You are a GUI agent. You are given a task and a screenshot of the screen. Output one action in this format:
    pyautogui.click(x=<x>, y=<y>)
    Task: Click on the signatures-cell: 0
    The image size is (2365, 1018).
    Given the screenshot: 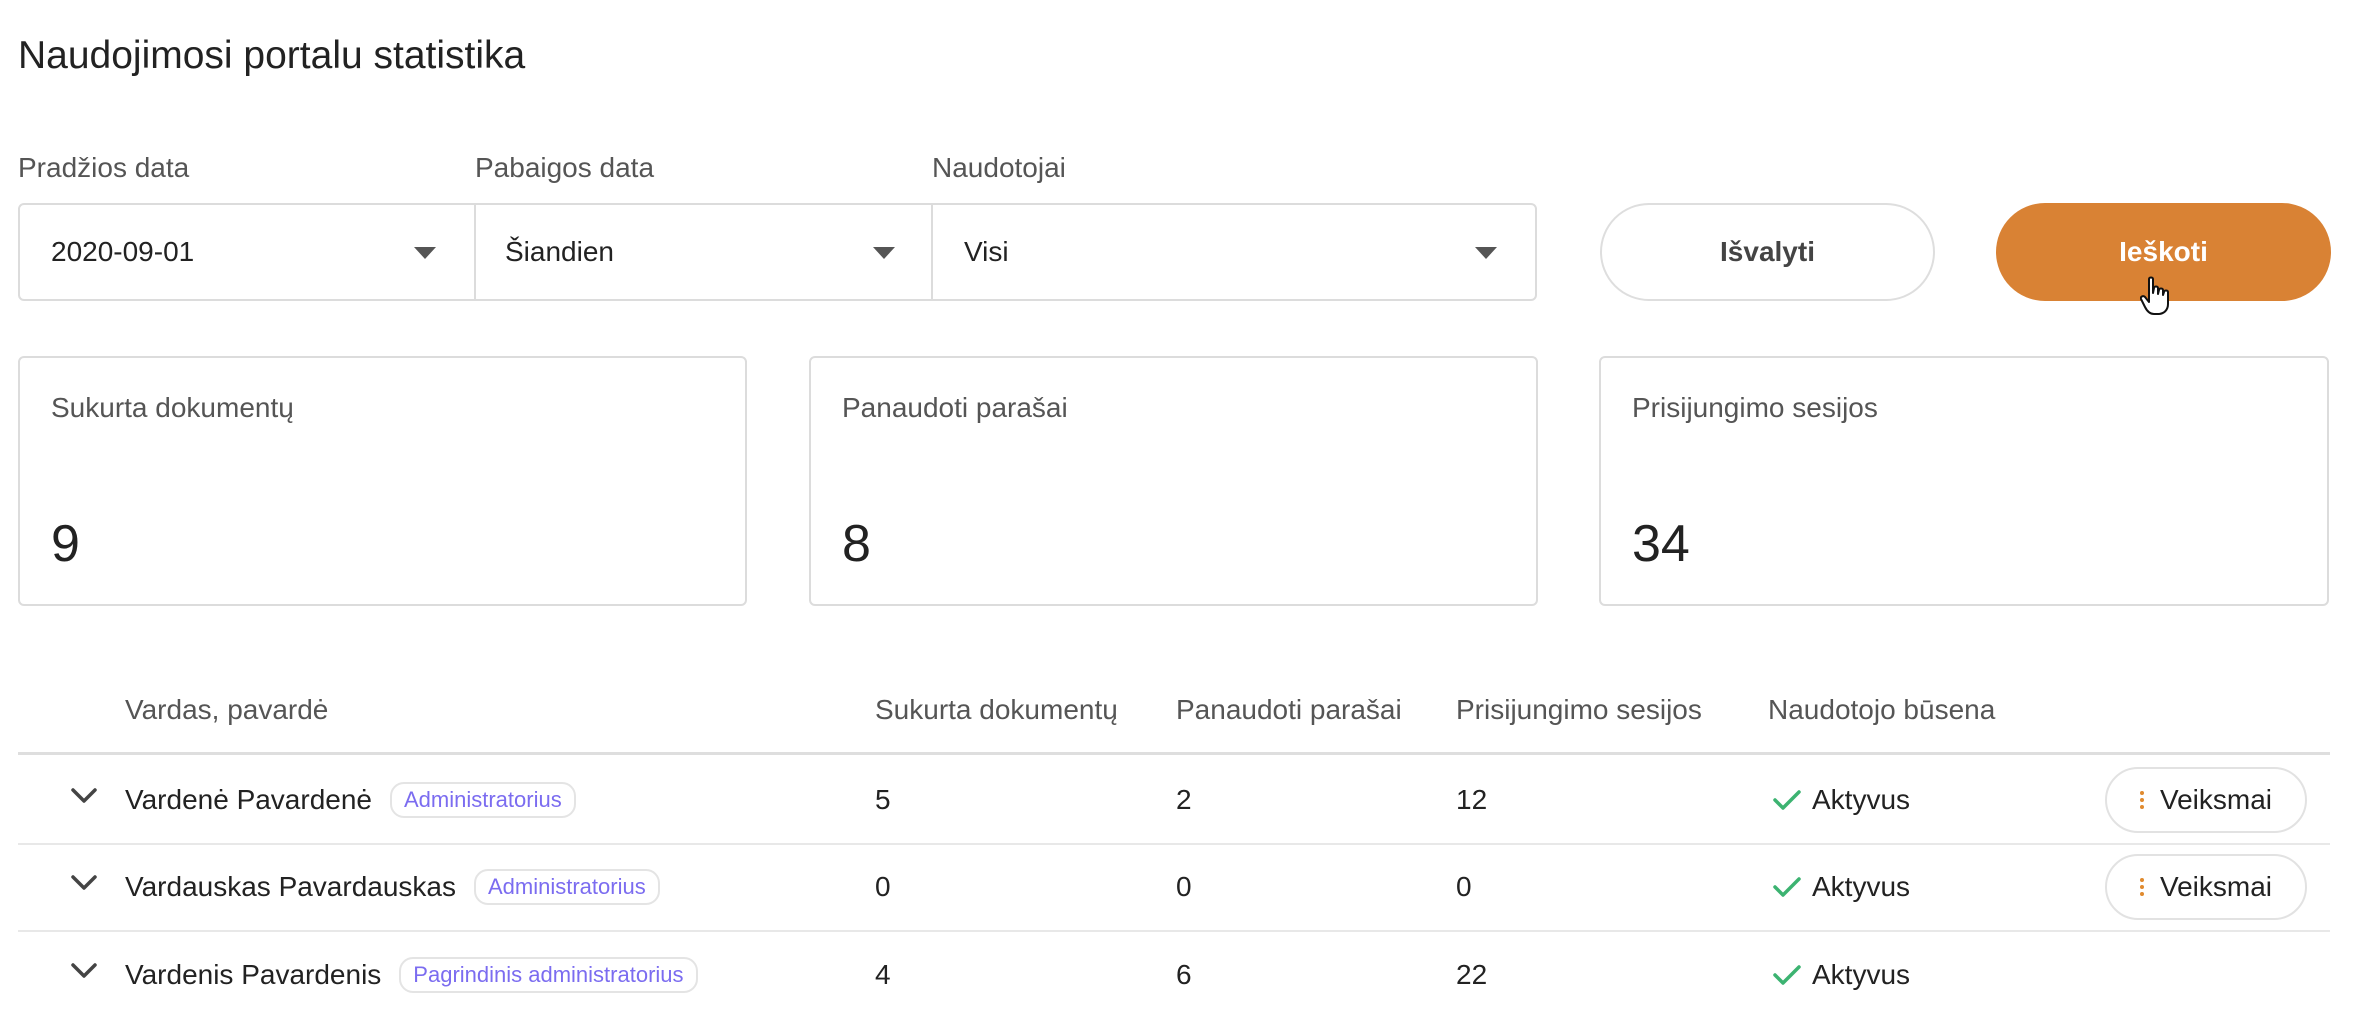 What is the action you would take?
    pyautogui.click(x=1184, y=886)
    